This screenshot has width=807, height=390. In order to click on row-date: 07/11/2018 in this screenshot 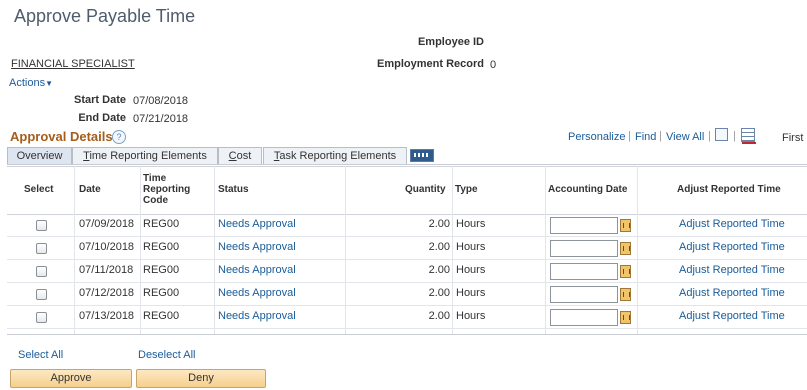, I will do `click(106, 270)`.